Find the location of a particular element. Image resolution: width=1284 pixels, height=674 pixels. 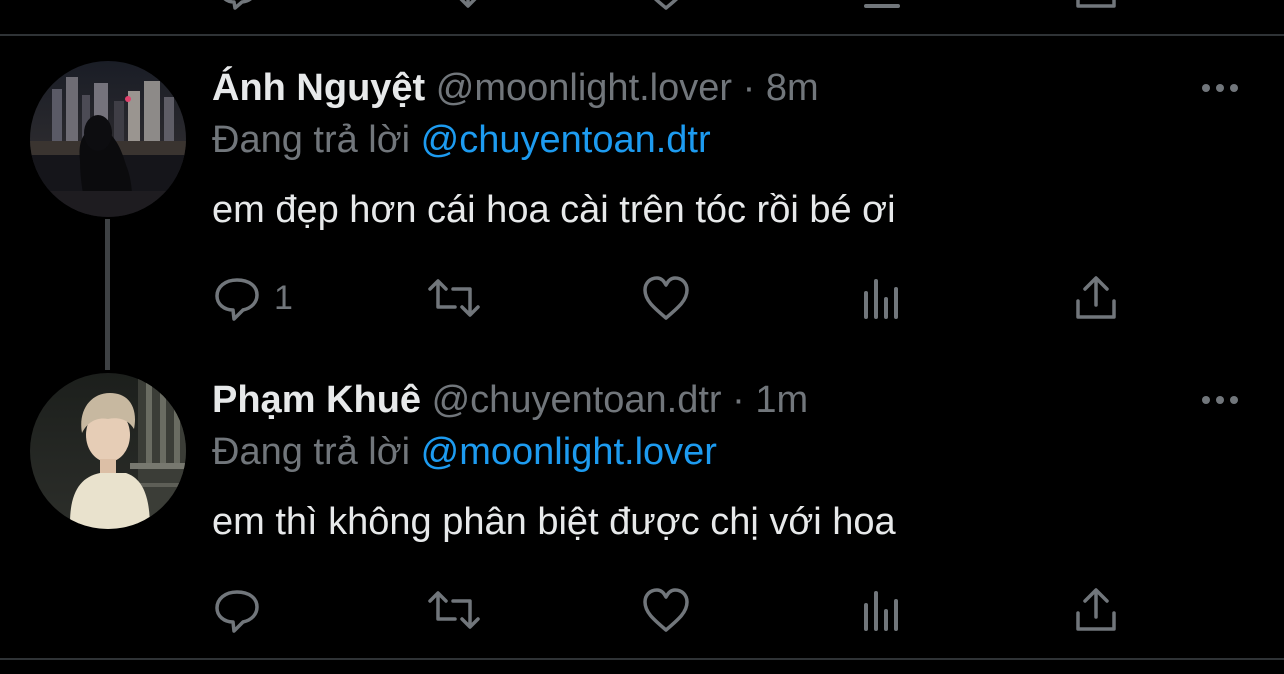

reply-count: 1 is located at coordinates (283, 297).